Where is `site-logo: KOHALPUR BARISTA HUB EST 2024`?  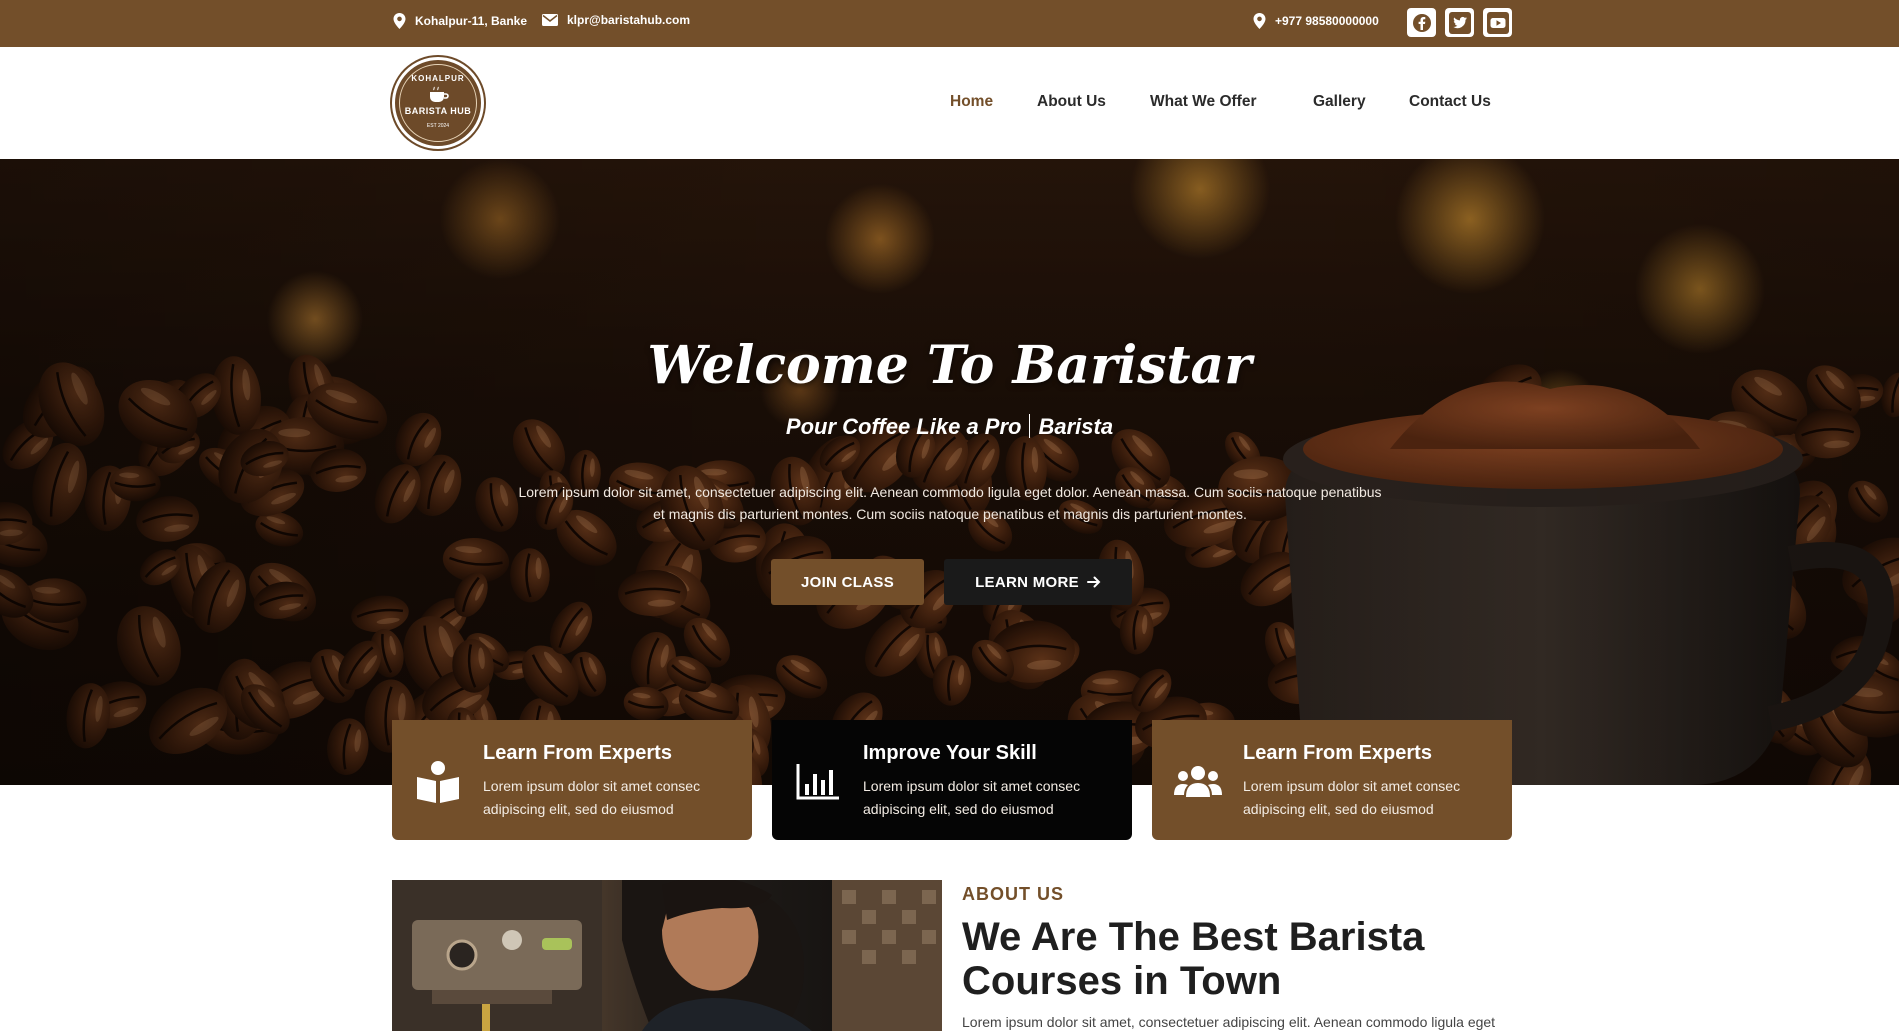
site-logo: KOHALPUR BARISTA HUB EST 2024 is located at coordinates (438, 103).